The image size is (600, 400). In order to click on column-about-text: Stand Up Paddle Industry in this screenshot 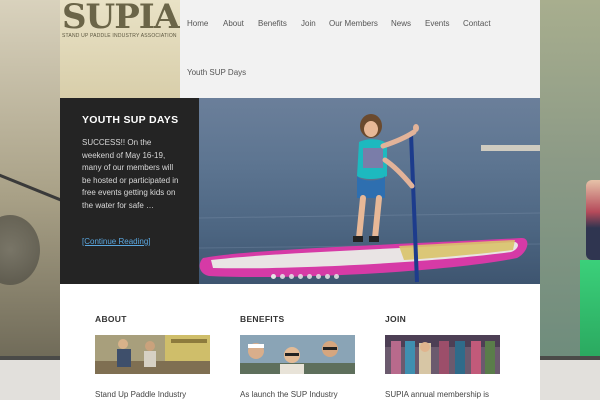, I will do `click(141, 394)`.